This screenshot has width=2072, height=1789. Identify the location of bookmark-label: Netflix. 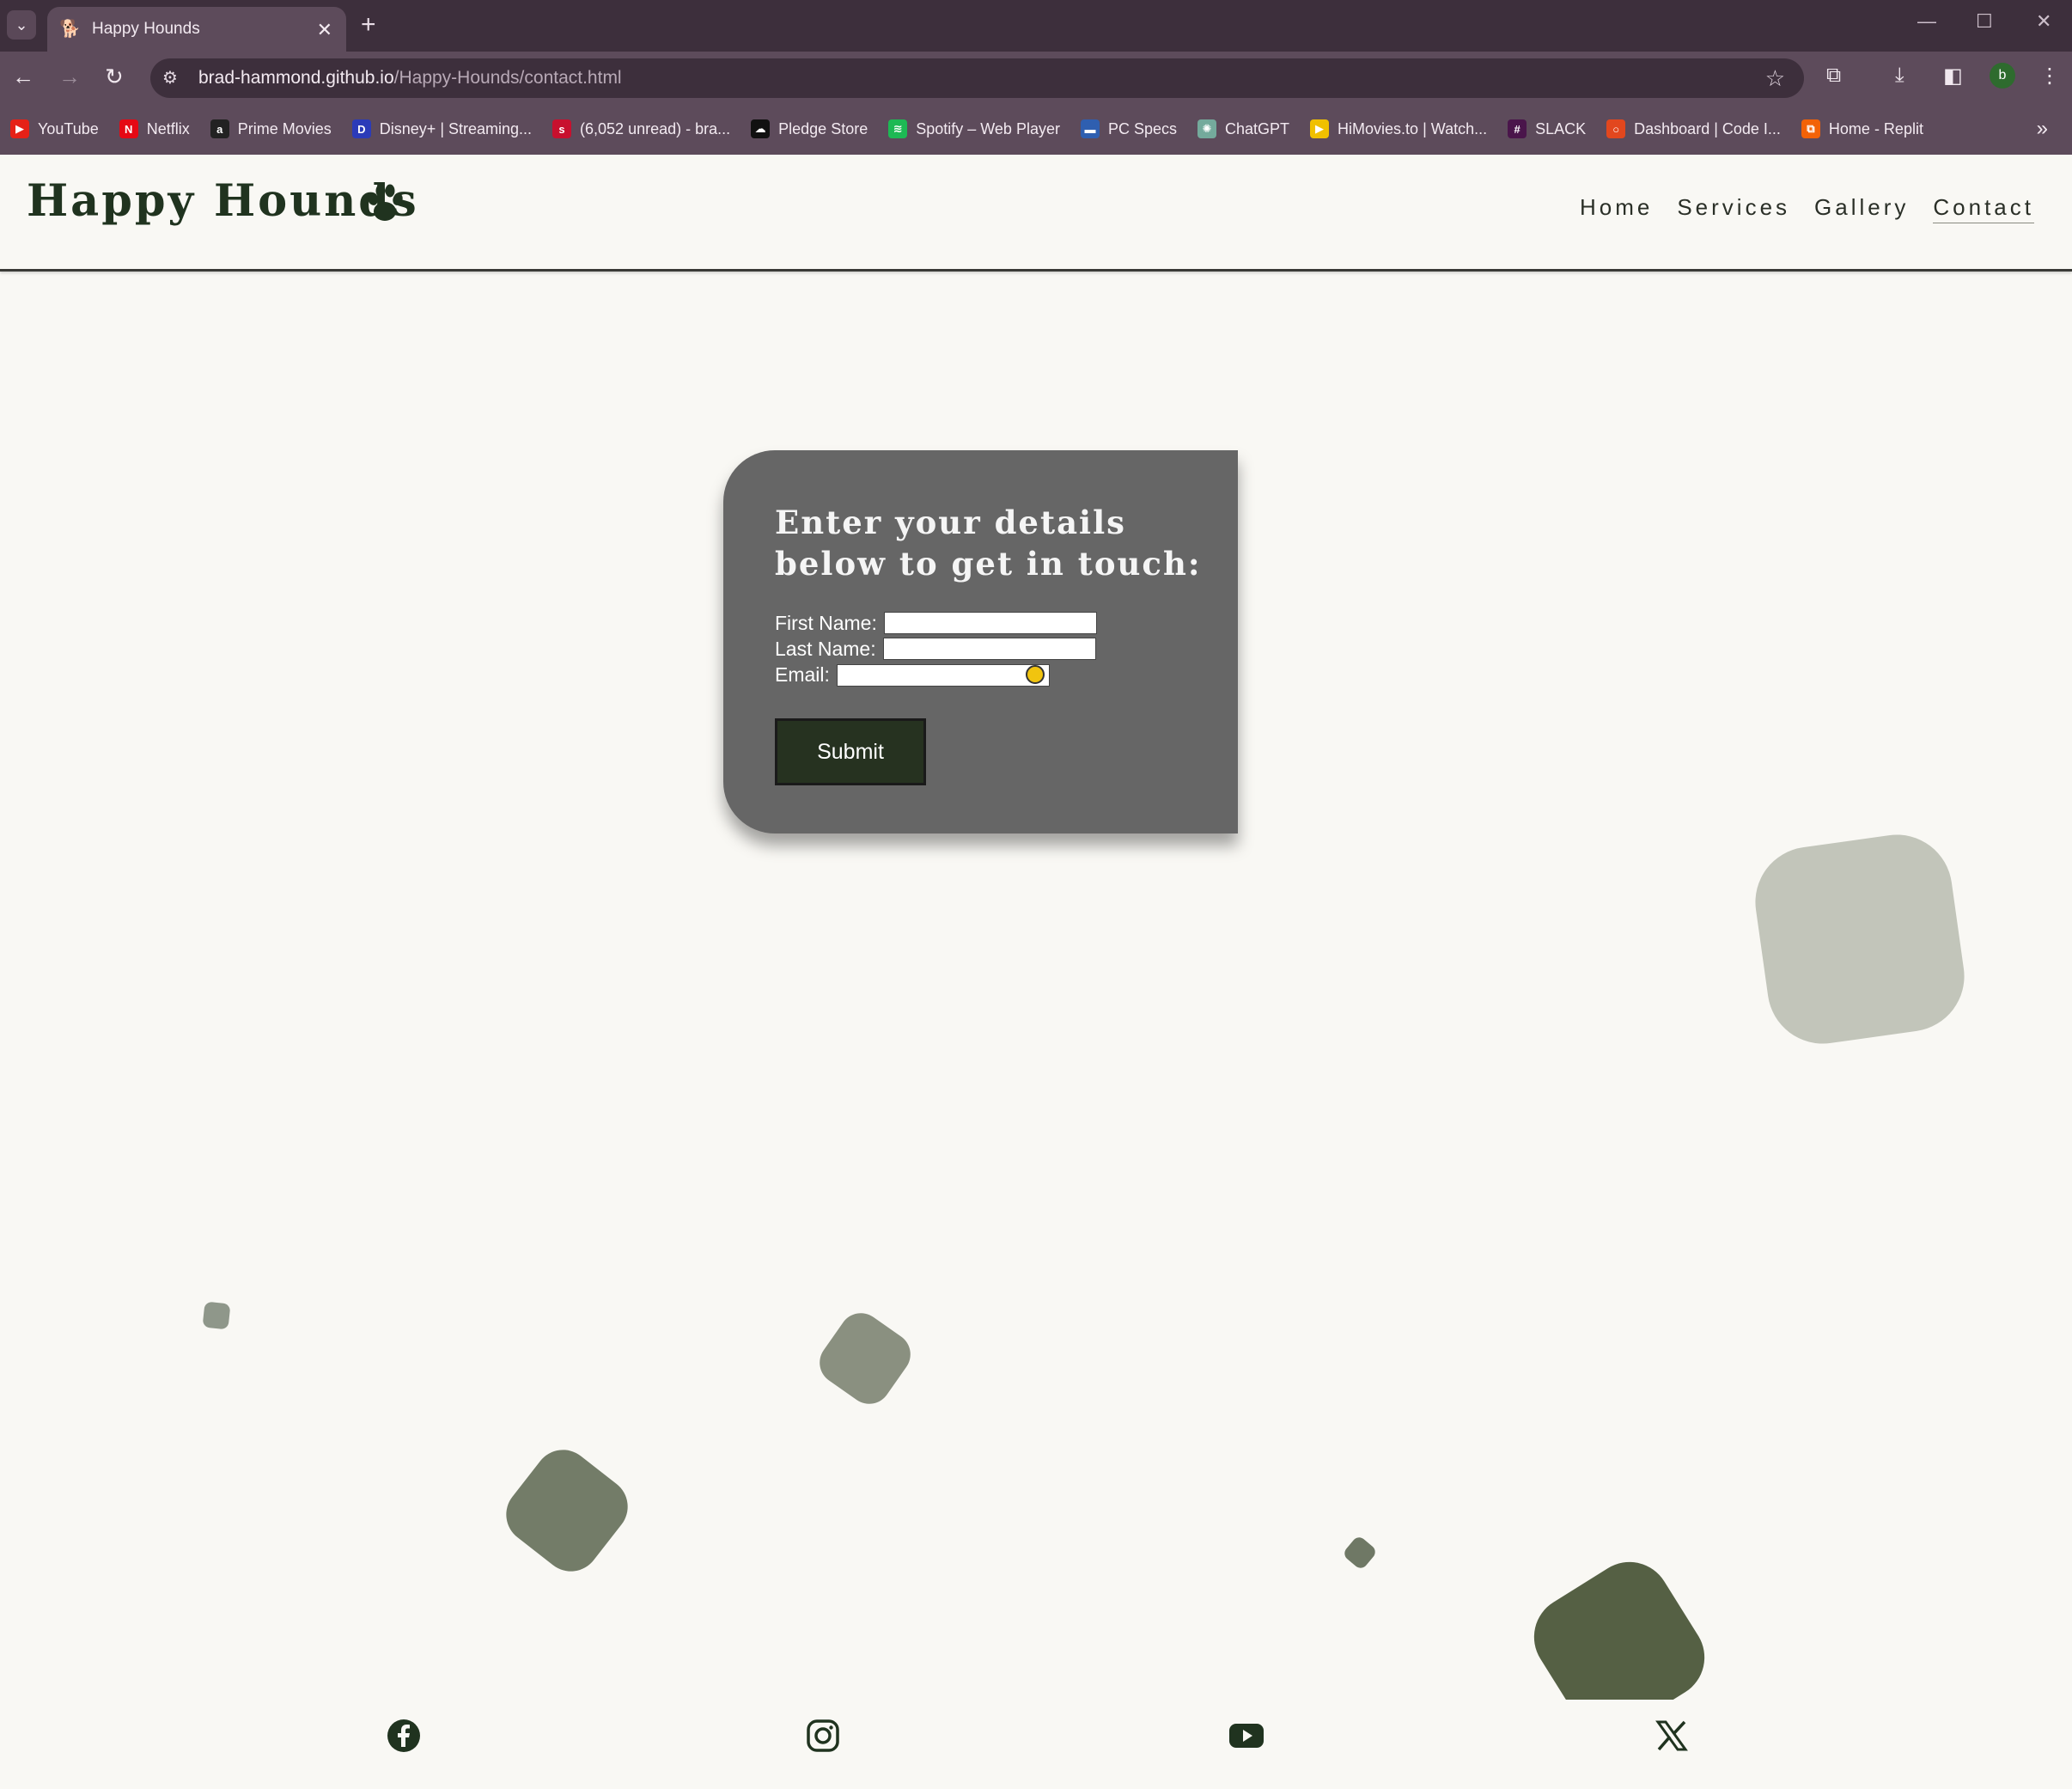
(168, 128).